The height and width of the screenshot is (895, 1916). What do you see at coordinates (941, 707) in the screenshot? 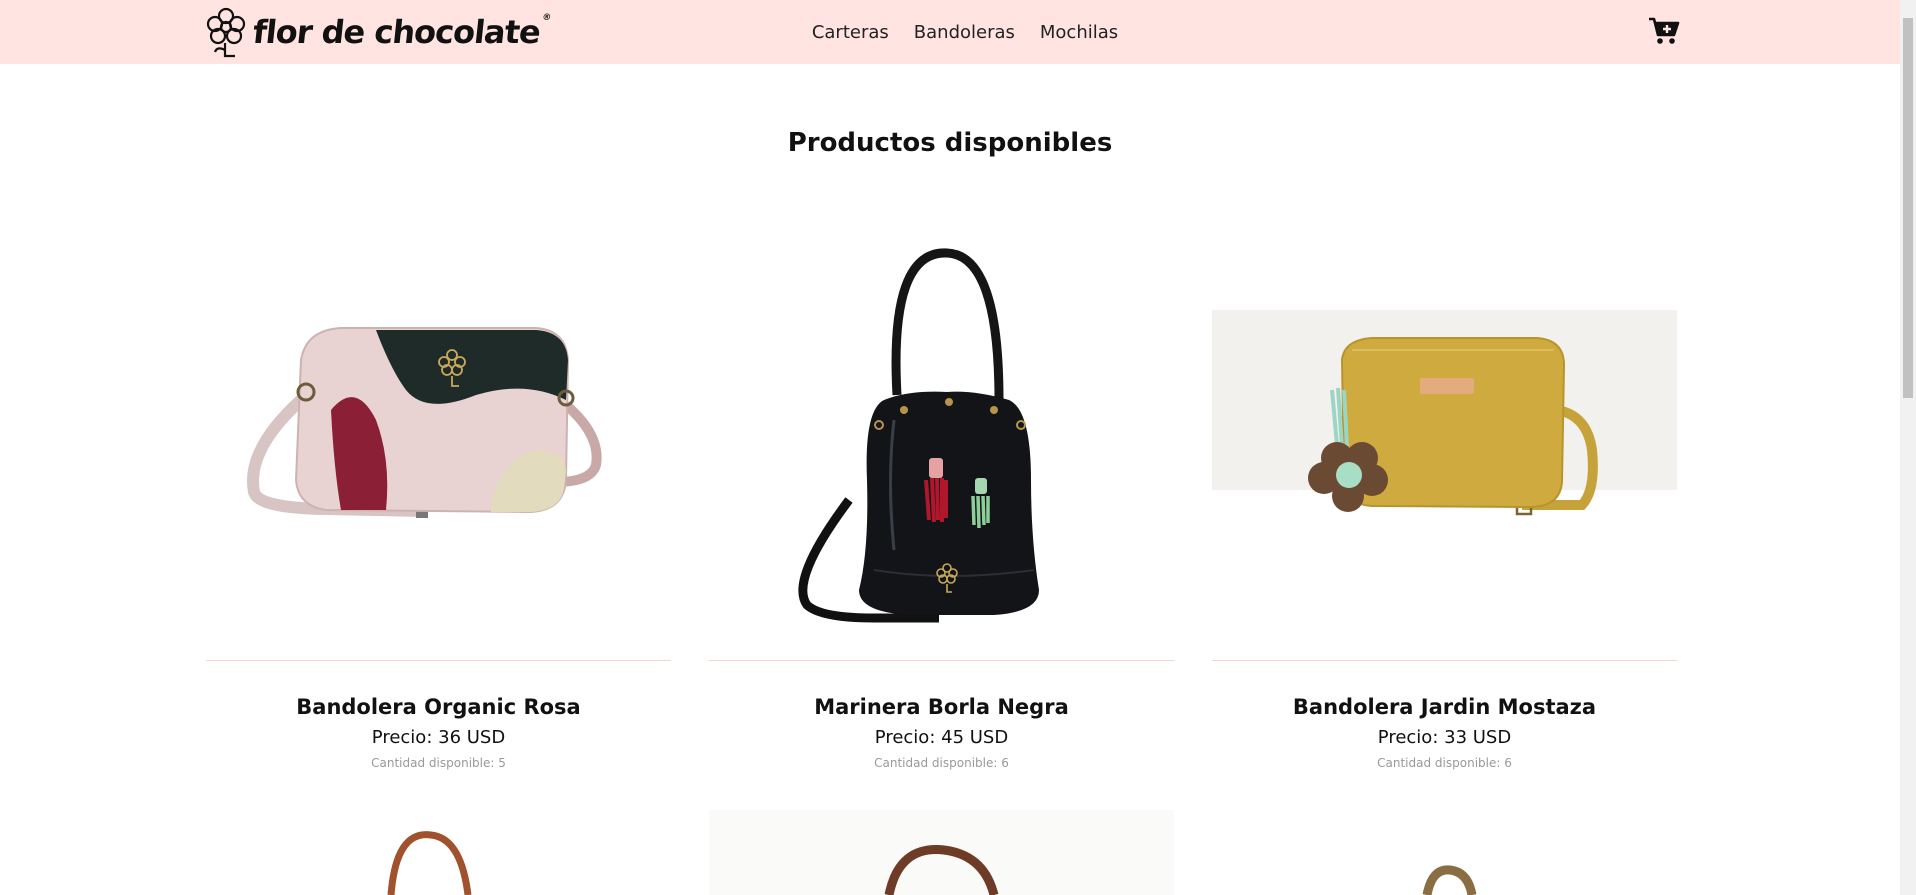
I see `product-name: Marinera Borla Negra` at bounding box center [941, 707].